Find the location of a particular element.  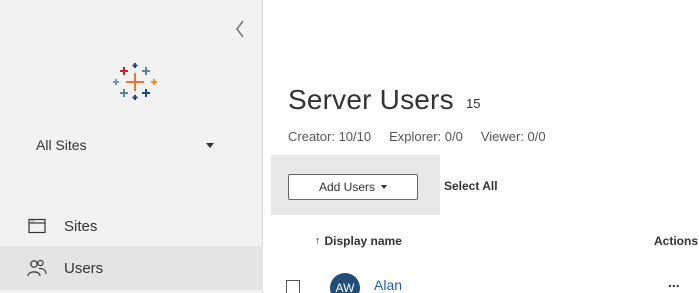

site-selector: All Sites is located at coordinates (131, 145).